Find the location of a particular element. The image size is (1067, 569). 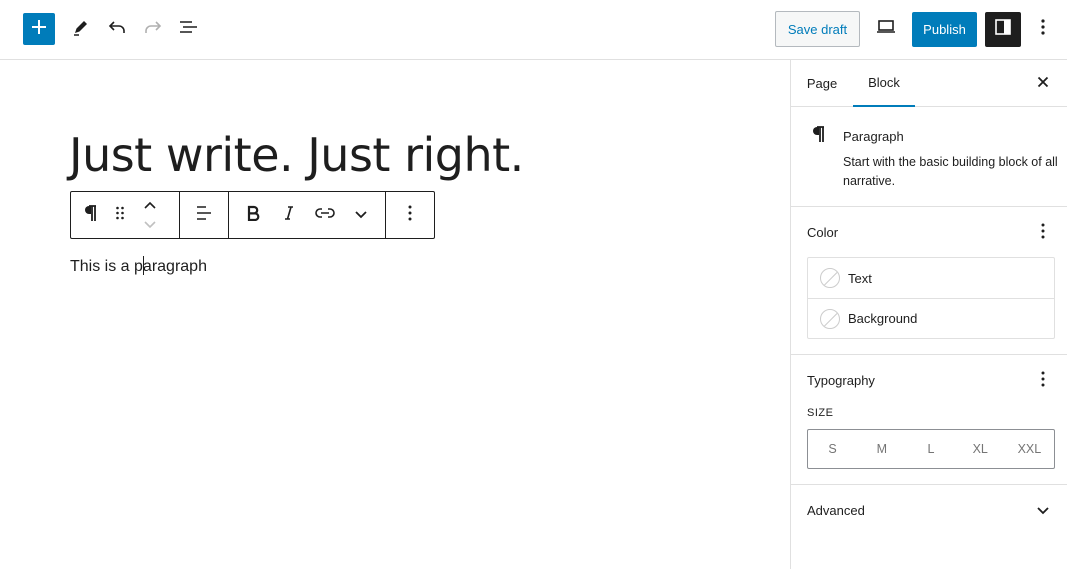

post-title: Just write. Just right. is located at coordinates (296, 155).